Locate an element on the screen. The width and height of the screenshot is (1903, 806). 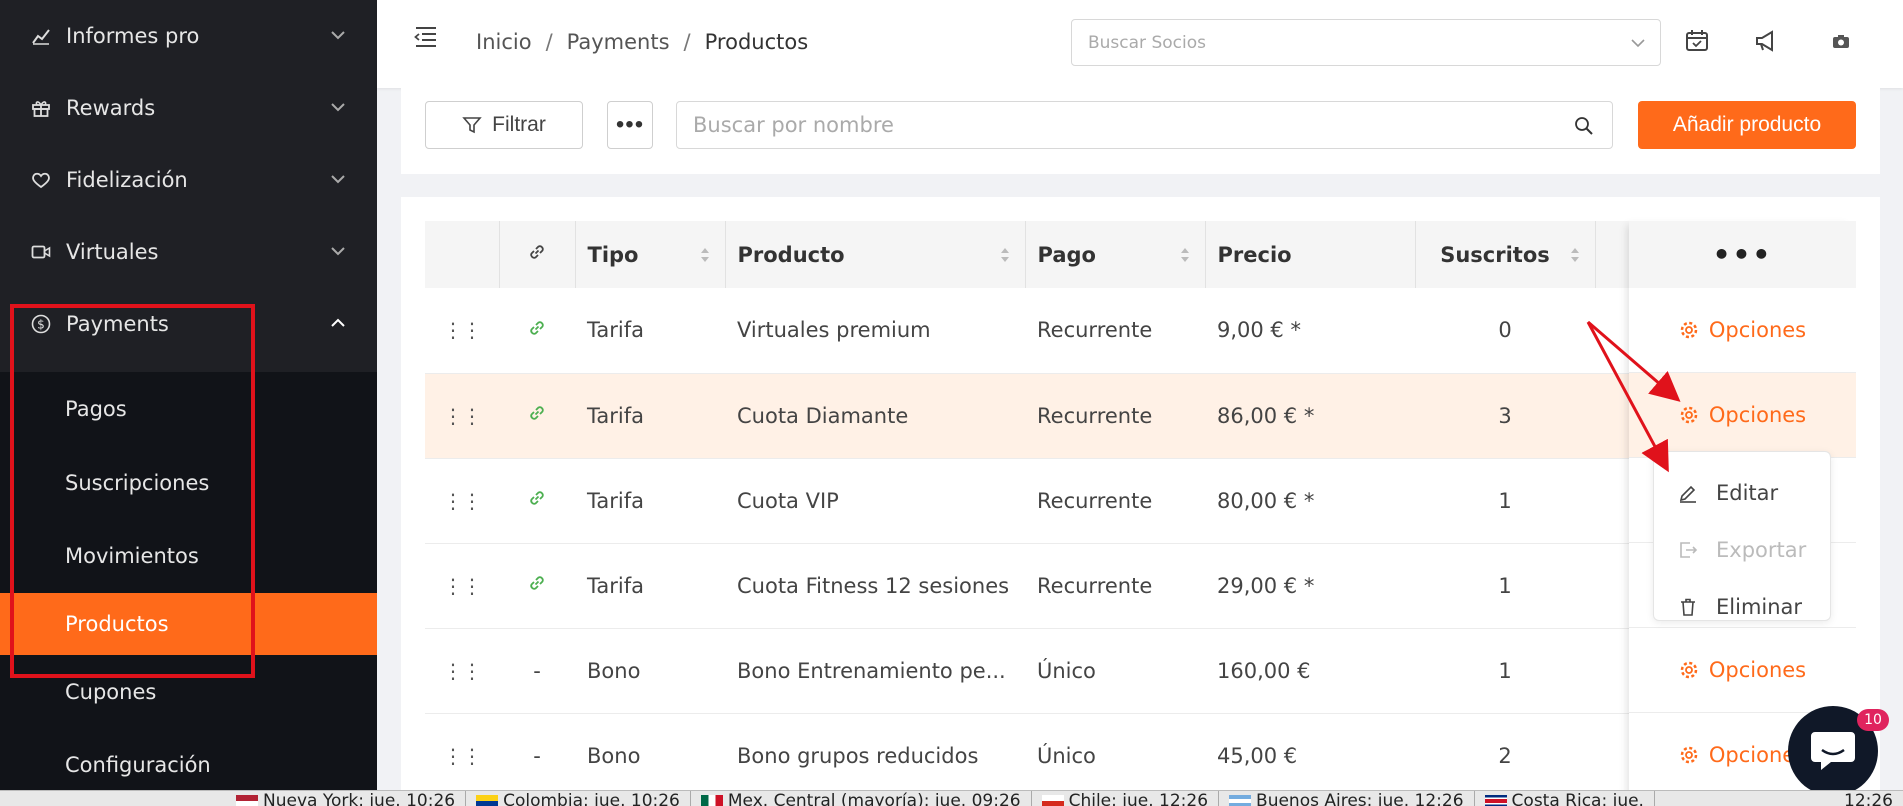
add-product-button: Añadir producto is located at coordinates (1747, 125).